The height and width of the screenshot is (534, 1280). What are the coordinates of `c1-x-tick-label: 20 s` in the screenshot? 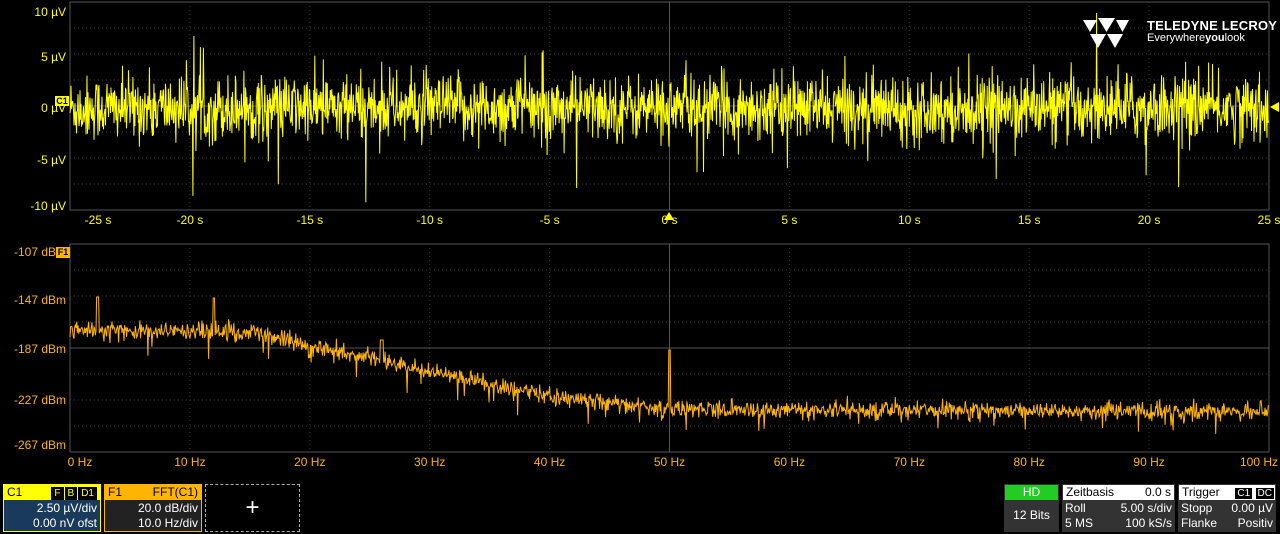 It's located at (1149, 220).